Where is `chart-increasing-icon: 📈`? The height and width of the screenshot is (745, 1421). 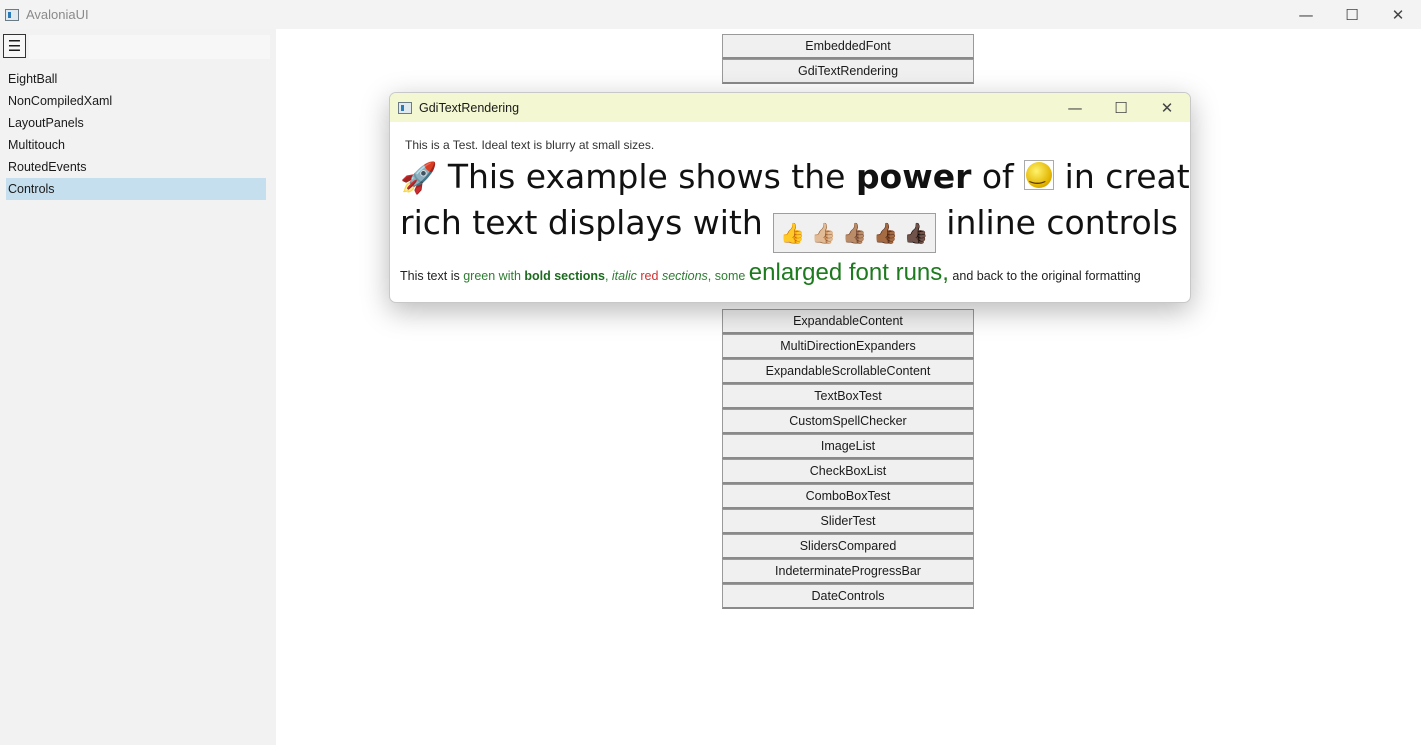
chart-increasing-icon: 📈 is located at coordinates (1190, 224).